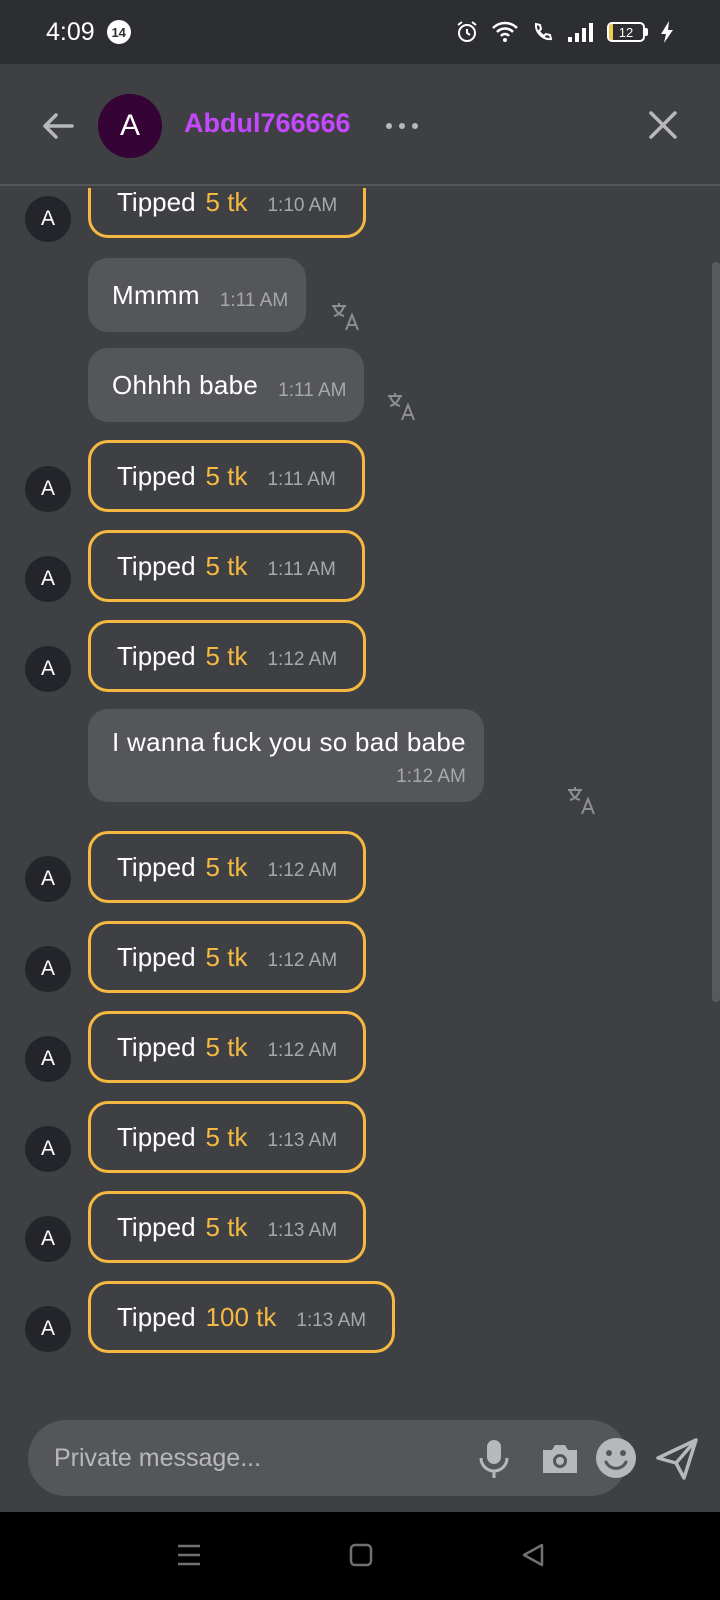 The width and height of the screenshot is (720, 1600). I want to click on home-square-icon, so click(361, 1555).